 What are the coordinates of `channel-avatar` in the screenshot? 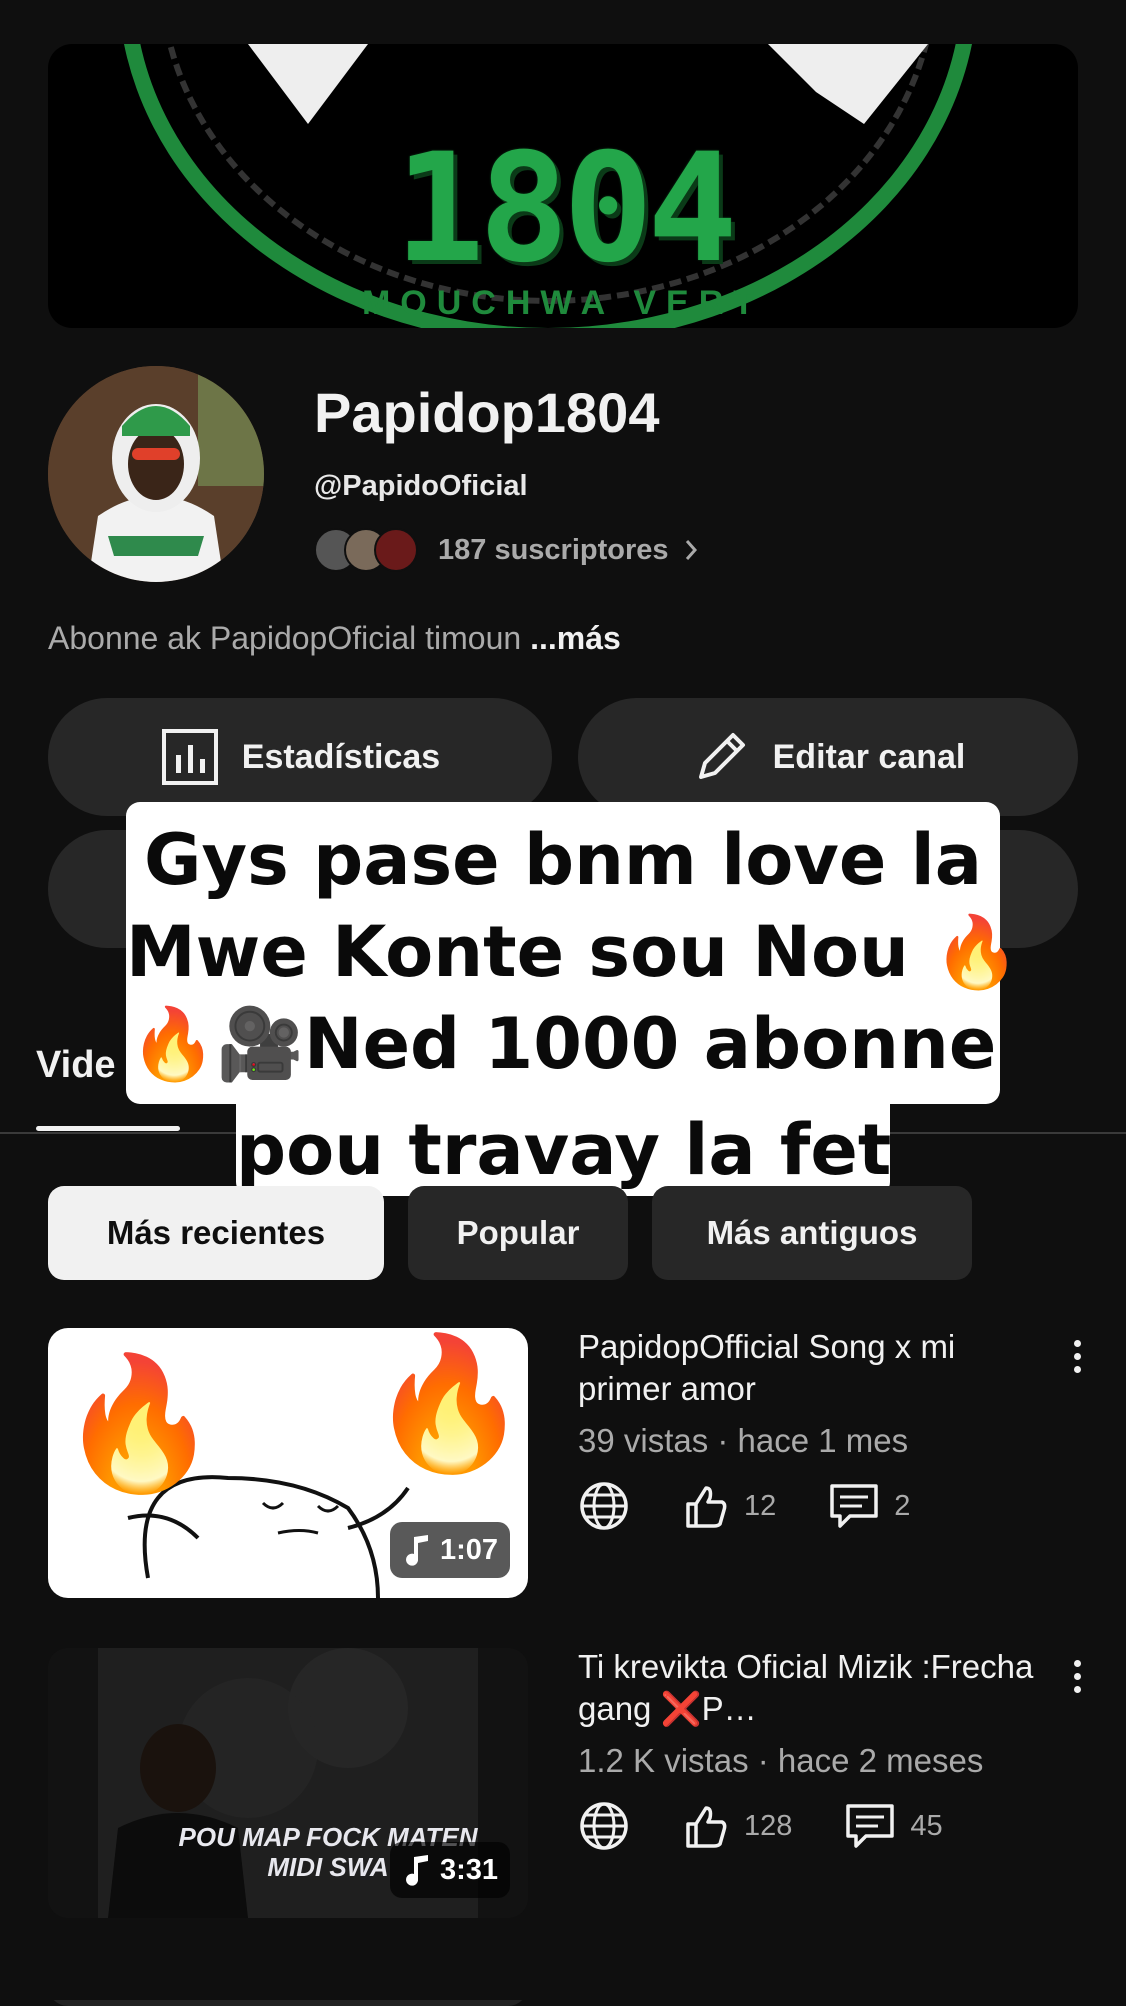 It's located at (156, 474).